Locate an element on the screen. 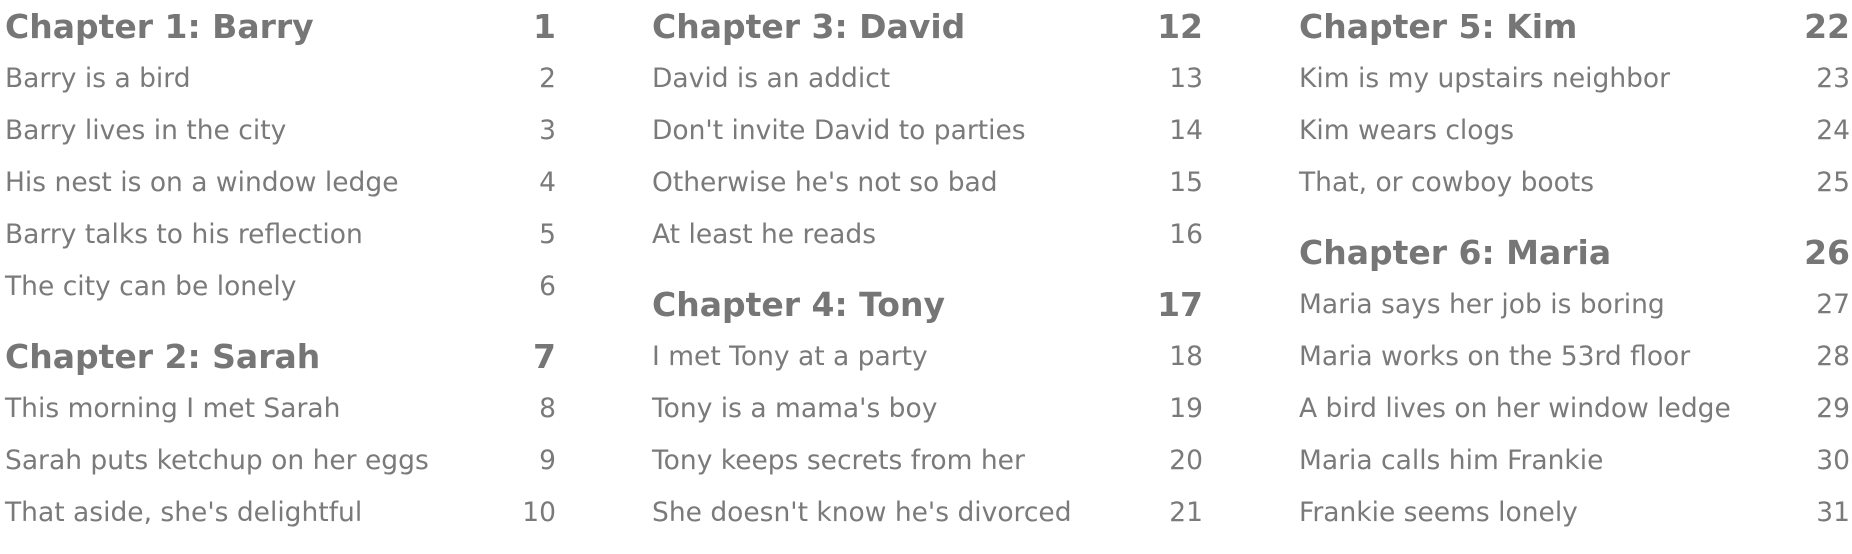 The image size is (1852, 554). toc-entry: A bird lives on her window ledge 29 is located at coordinates (1574, 408).